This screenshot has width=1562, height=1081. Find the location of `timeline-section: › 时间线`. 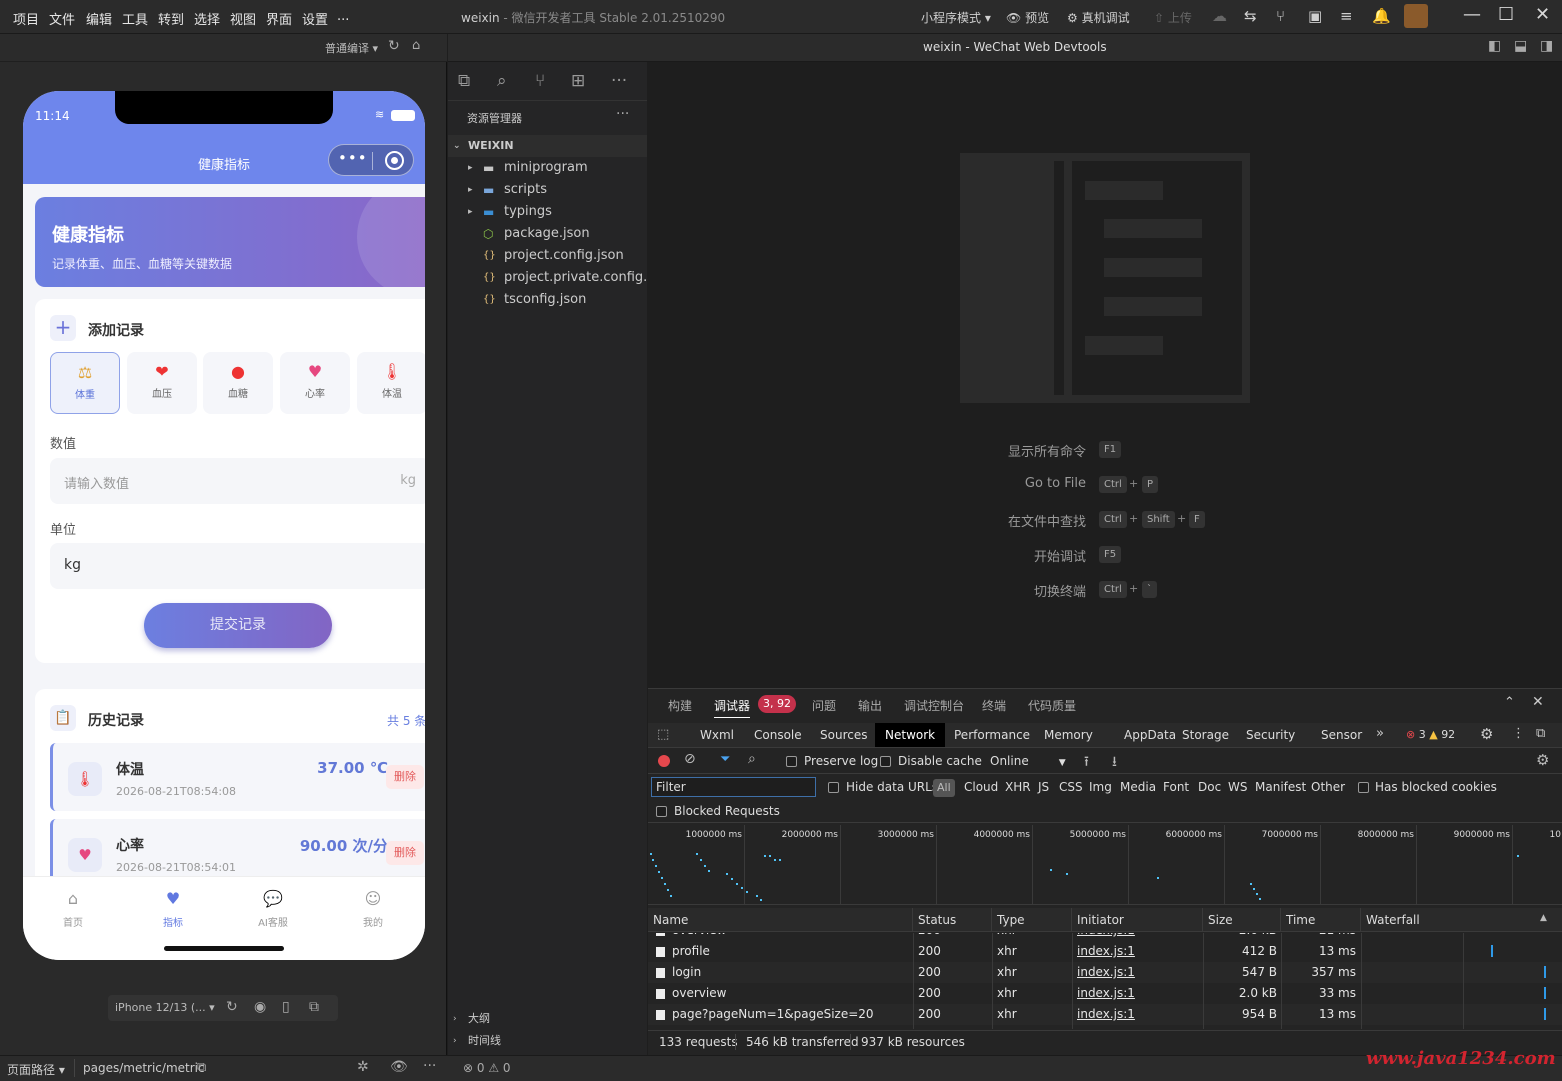

timeline-section: › 时间线 is located at coordinates (547, 1041).